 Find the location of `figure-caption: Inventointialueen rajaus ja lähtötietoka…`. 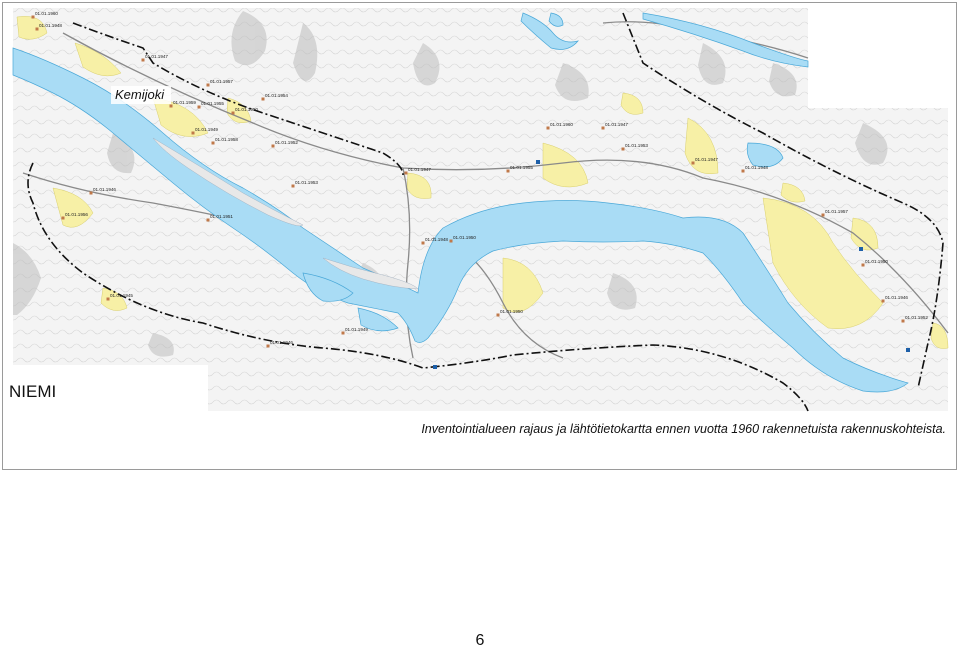

figure-caption: Inventointialueen rajaus ja lähtötietoka… is located at coordinates (683, 429).